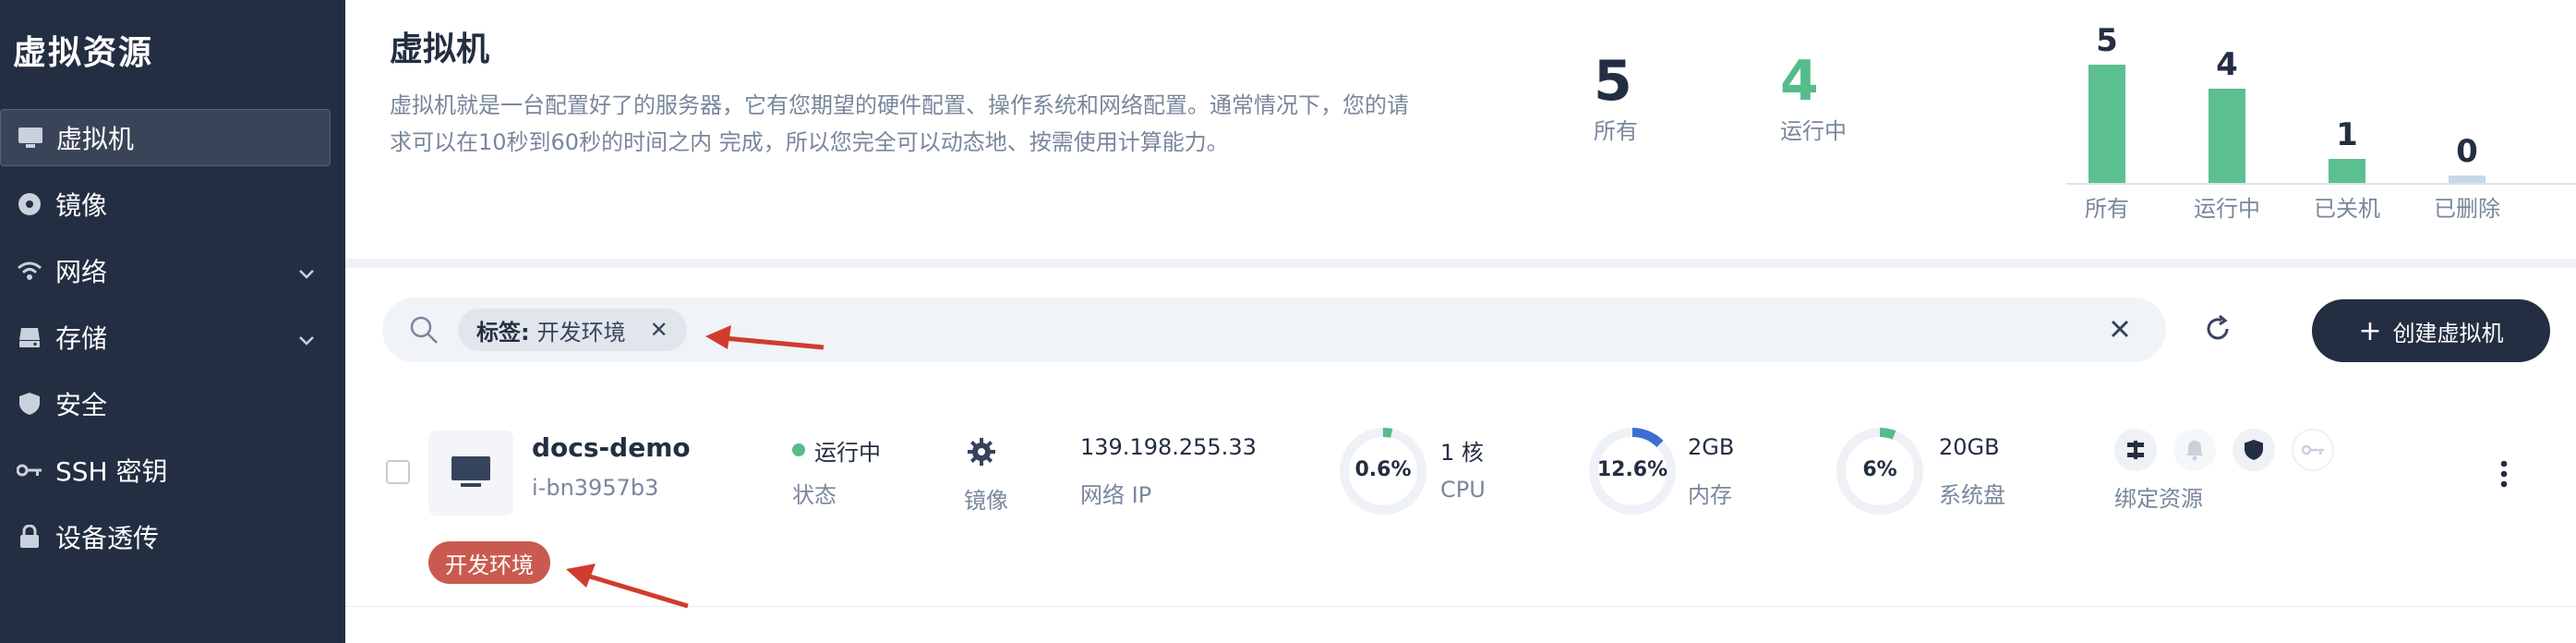 The width and height of the screenshot is (2576, 643). What do you see at coordinates (595, 488) in the screenshot?
I see `vm-id: i-bn3957b3` at bounding box center [595, 488].